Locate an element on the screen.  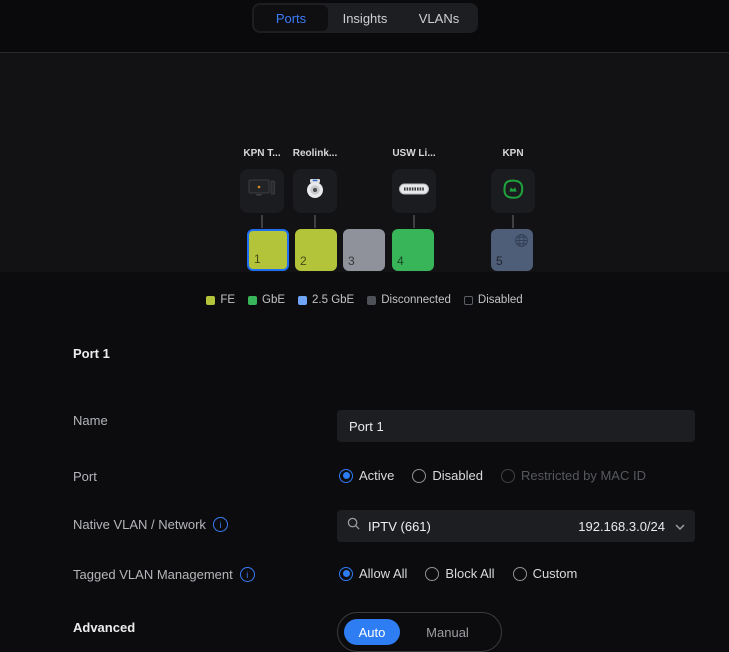
legend-swatch-disabled is located at coordinates (468, 300).